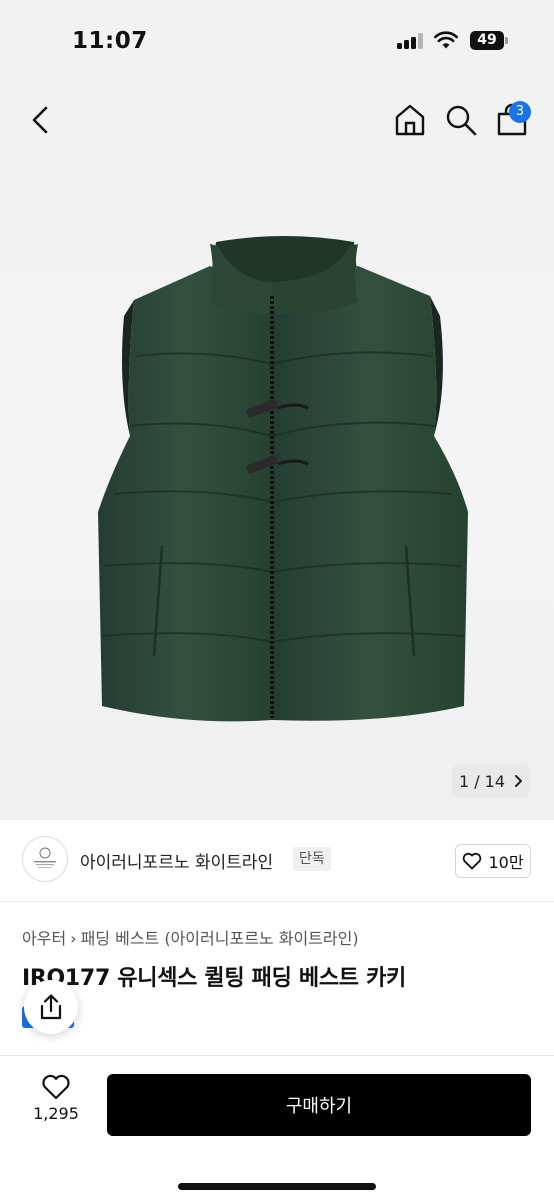  What do you see at coordinates (277, 861) in the screenshot?
I see `brand-row: 아이러니포르노 화이트라인 단독 10만` at bounding box center [277, 861].